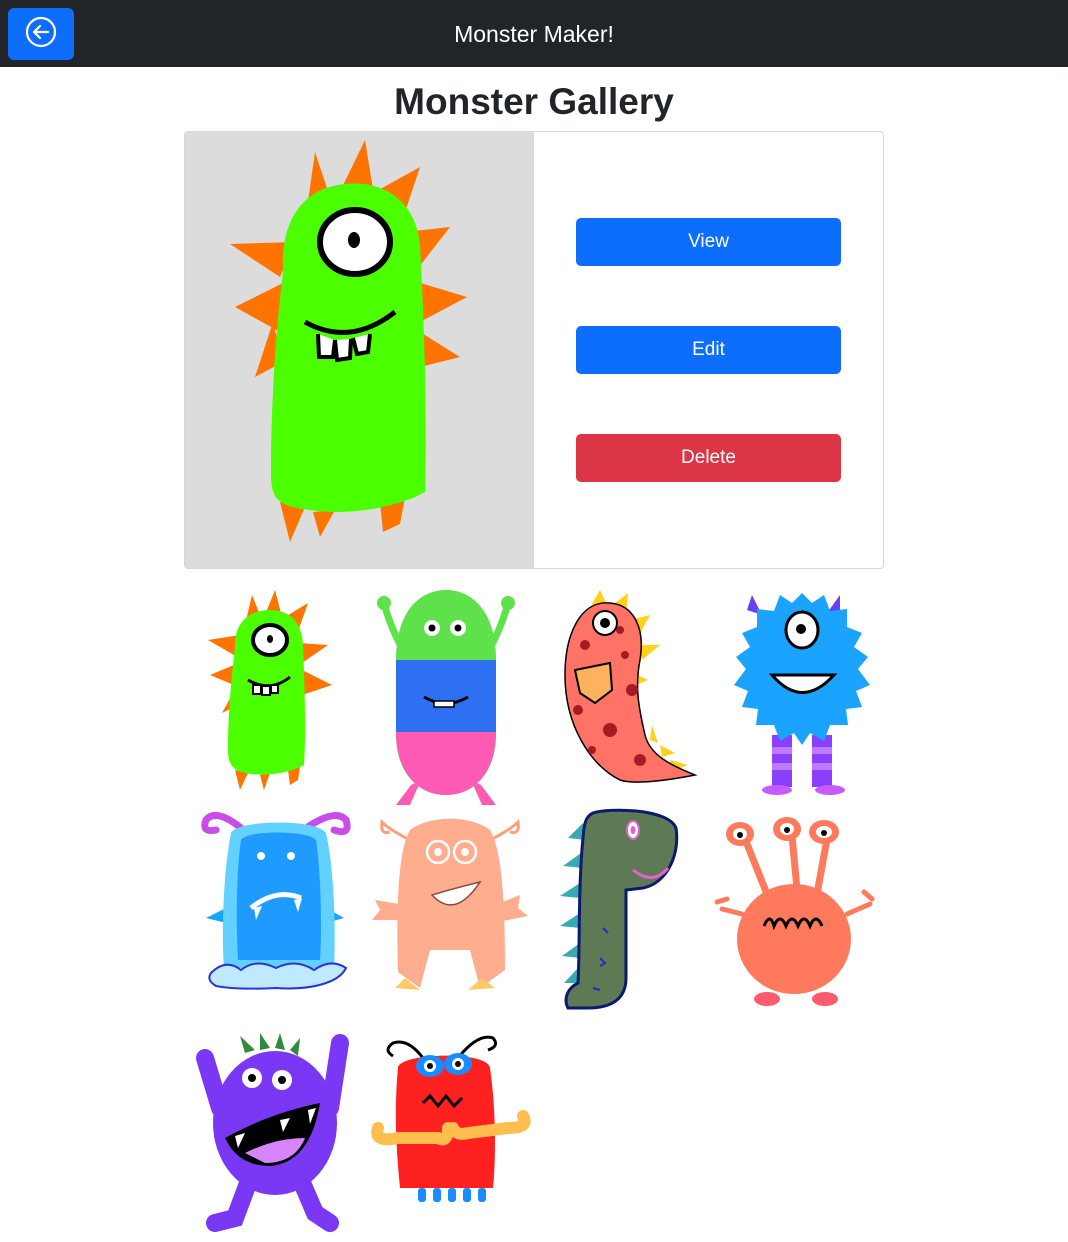 This screenshot has height=1242, width=1068. Describe the element at coordinates (276, 901) in the screenshot. I see `blue-ghost-monster-image` at that location.